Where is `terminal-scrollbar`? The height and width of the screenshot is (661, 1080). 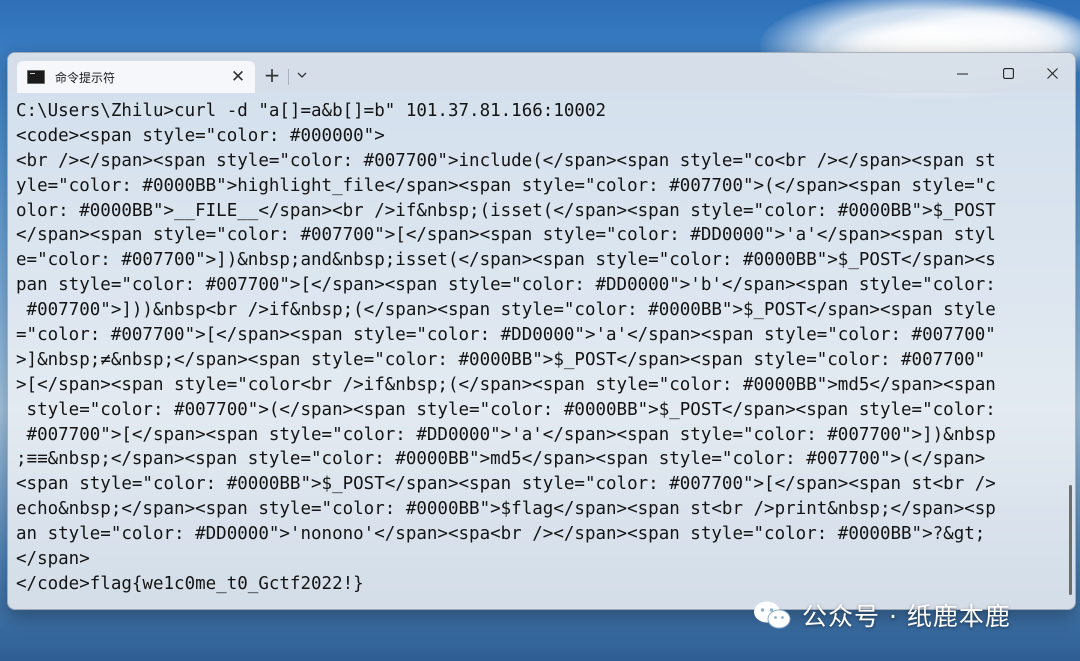
terminal-scrollbar is located at coordinates (1070, 540).